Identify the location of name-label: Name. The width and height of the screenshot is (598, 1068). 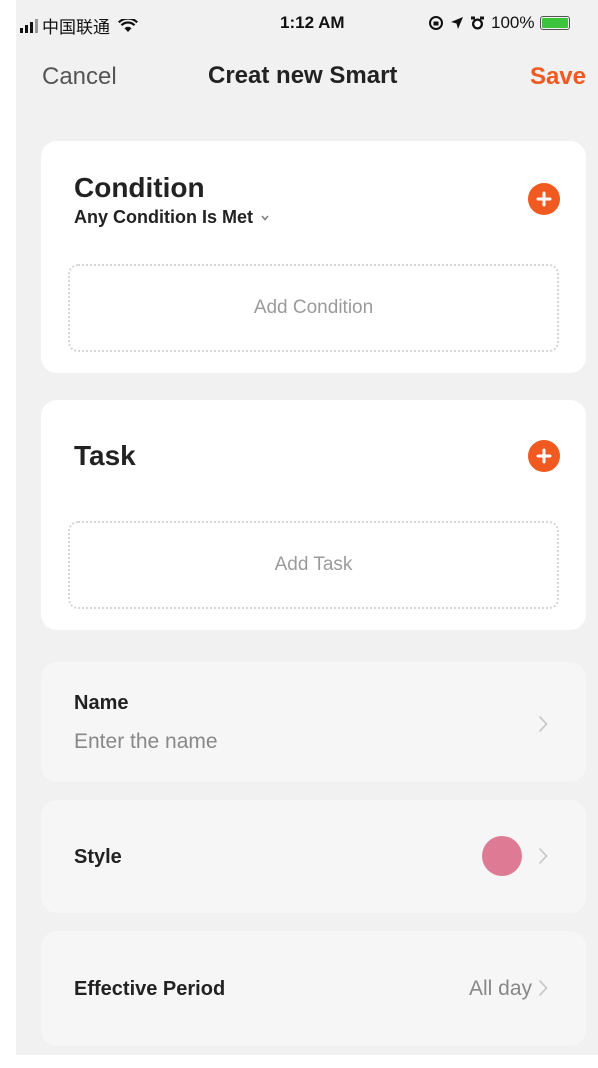
(101, 703).